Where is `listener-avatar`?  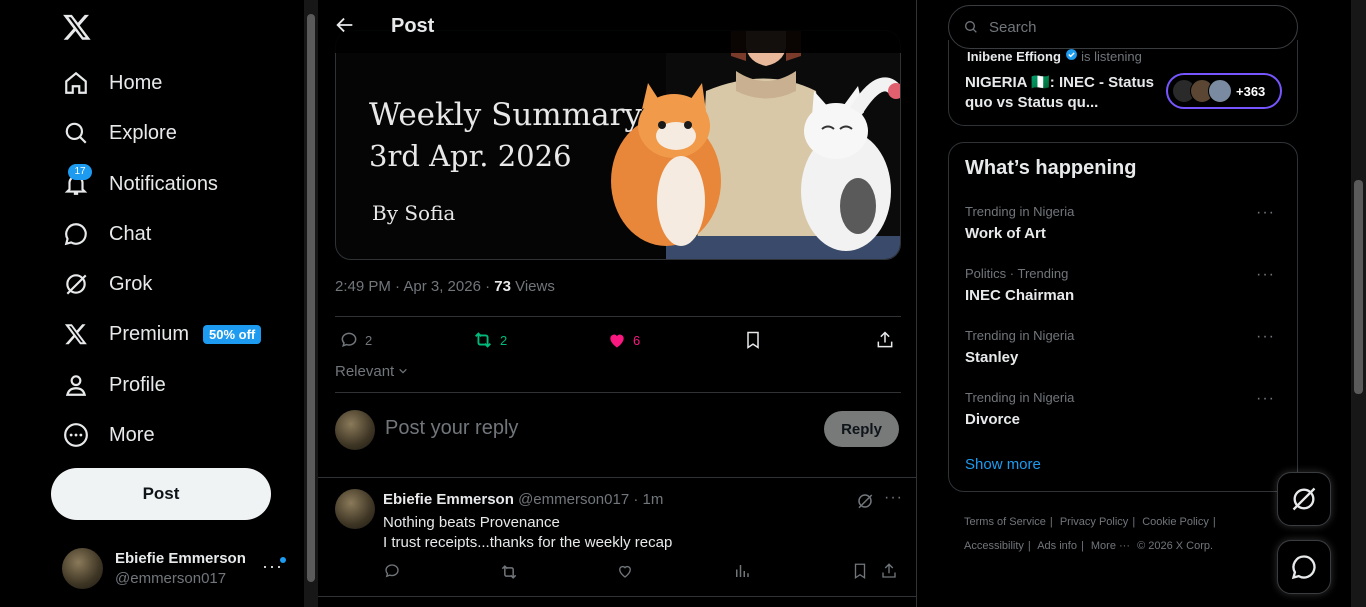
listener-avatar is located at coordinates (1220, 91).